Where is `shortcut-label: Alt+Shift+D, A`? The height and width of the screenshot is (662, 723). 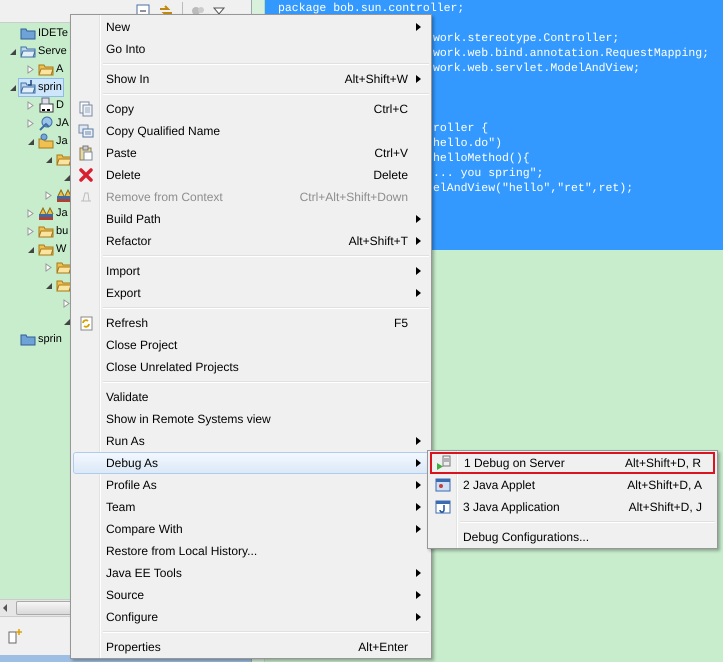
shortcut-label: Alt+Shift+D, A is located at coordinates (664, 485).